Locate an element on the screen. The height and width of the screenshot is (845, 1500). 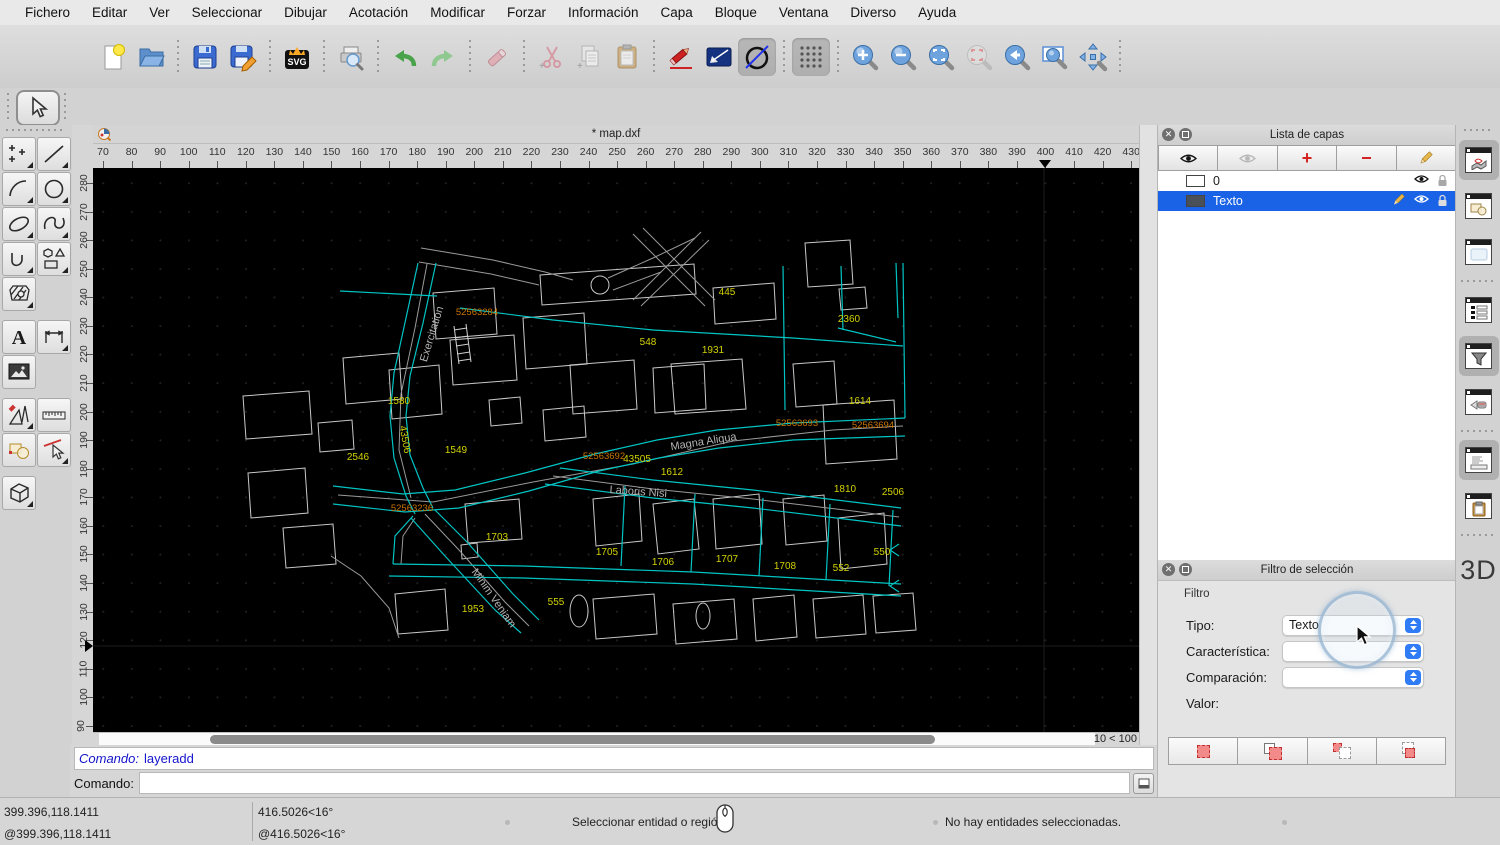
spline-tool-button is located at coordinates (54, 224).